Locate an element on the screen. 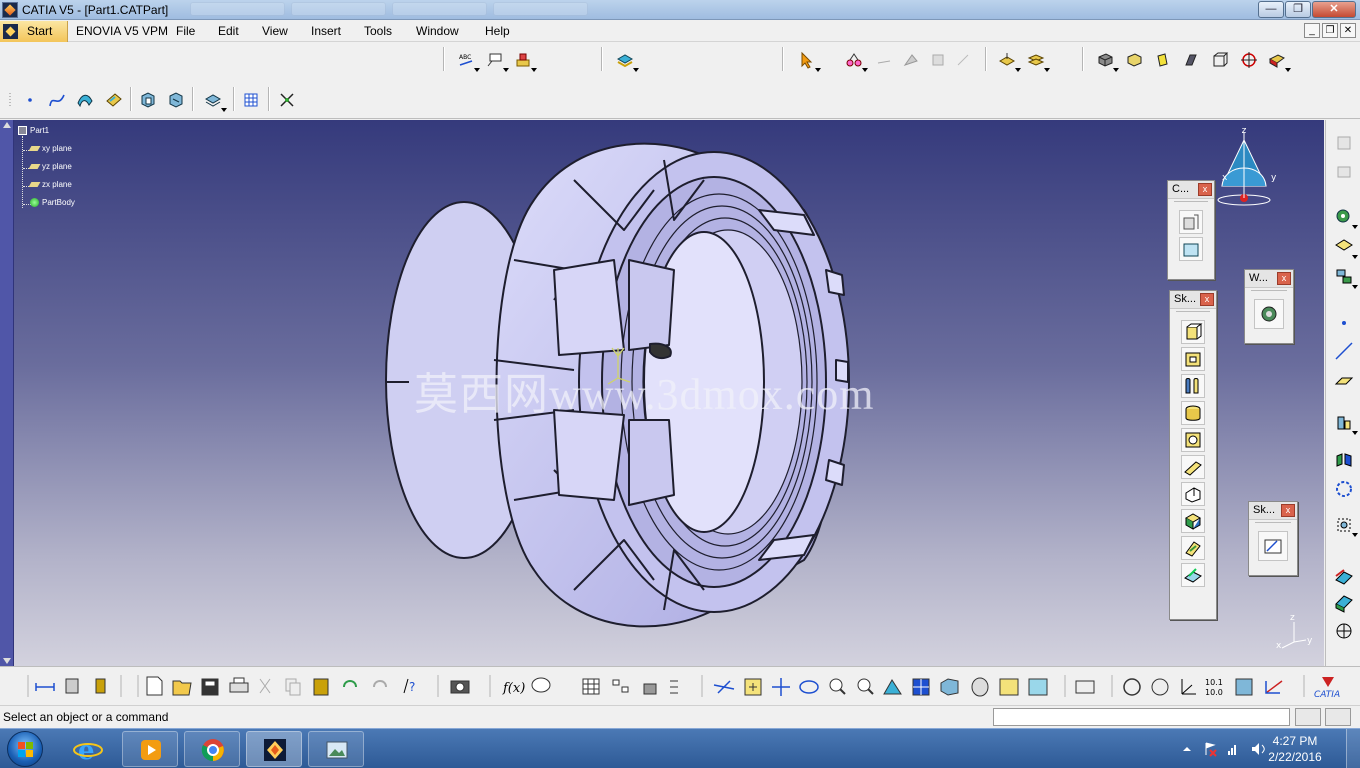 This screenshot has height=768, width=1360. constraint-icon is located at coordinates (1191, 222).